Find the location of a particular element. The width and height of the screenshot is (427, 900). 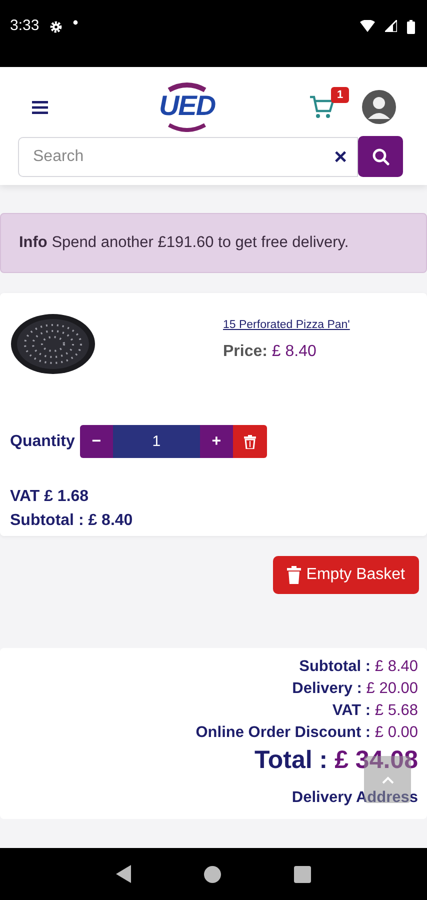

avatar-icon is located at coordinates (379, 107).